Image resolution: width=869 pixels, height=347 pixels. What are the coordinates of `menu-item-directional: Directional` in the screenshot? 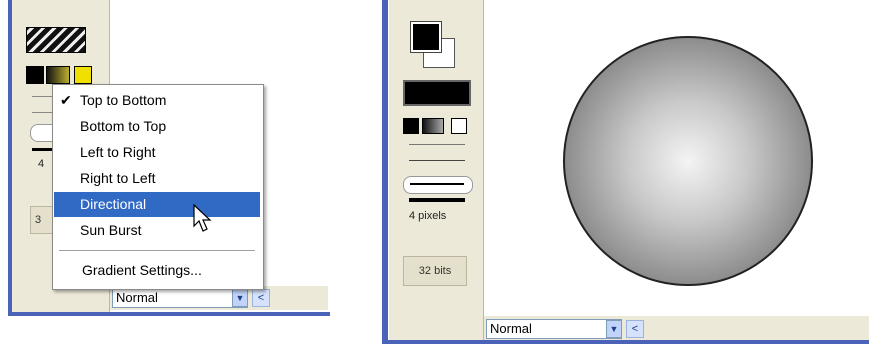 It's located at (157, 204).